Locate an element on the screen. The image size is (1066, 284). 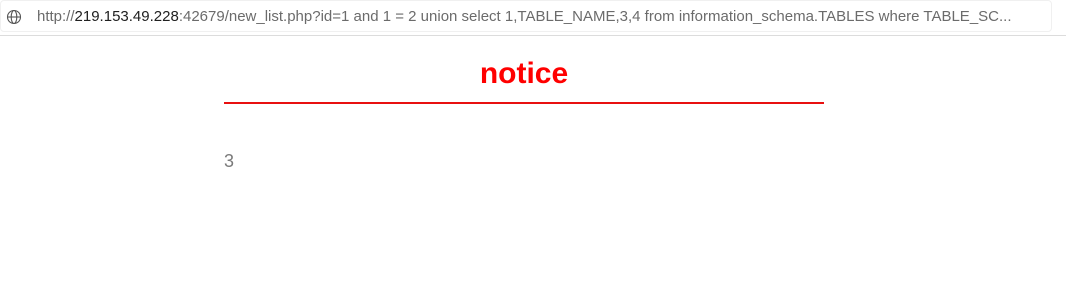
url-host: 219.153.49.228 is located at coordinates (126, 16).